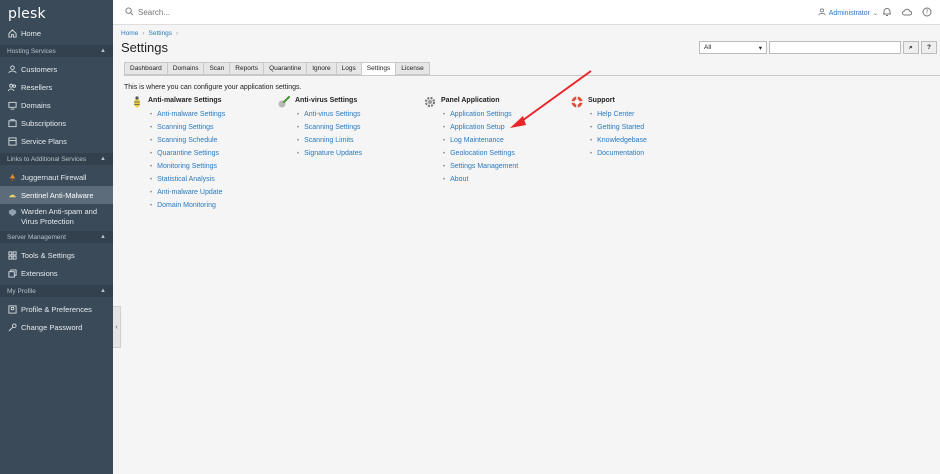  I want to click on list-item: • Anti-virus Settings, so click(329, 114).